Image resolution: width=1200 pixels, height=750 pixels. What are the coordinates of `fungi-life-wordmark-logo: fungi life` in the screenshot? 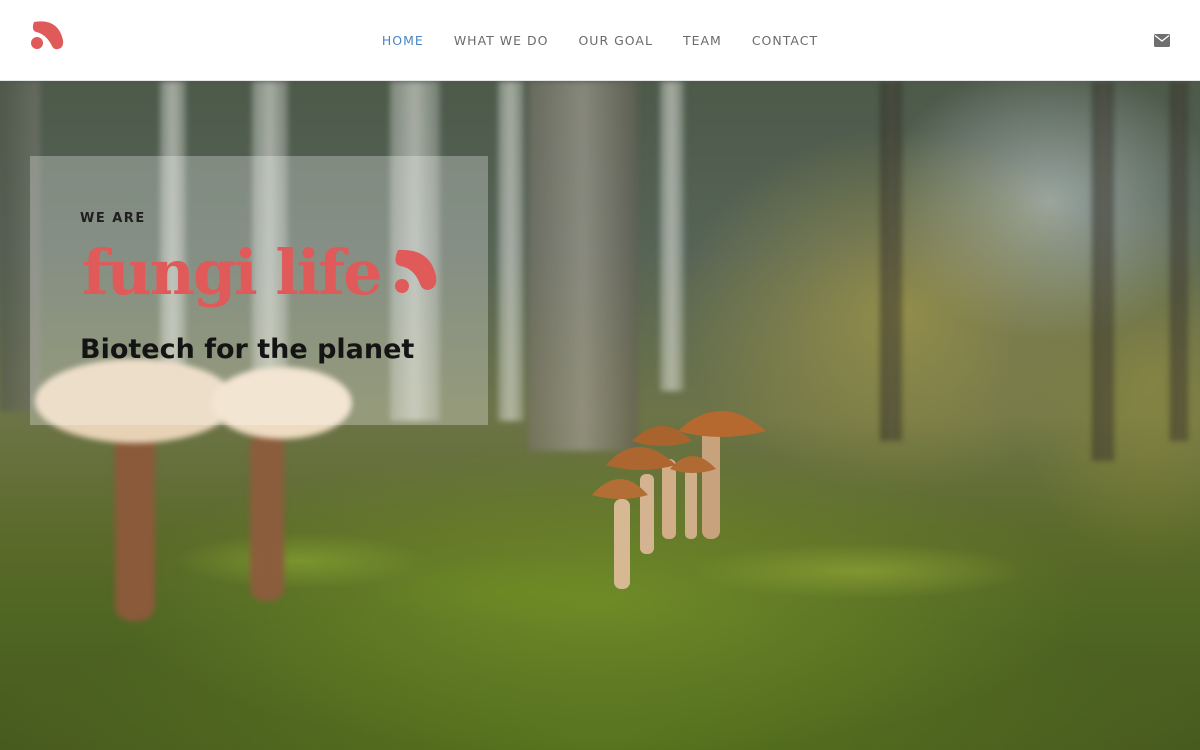 It's located at (259, 272).